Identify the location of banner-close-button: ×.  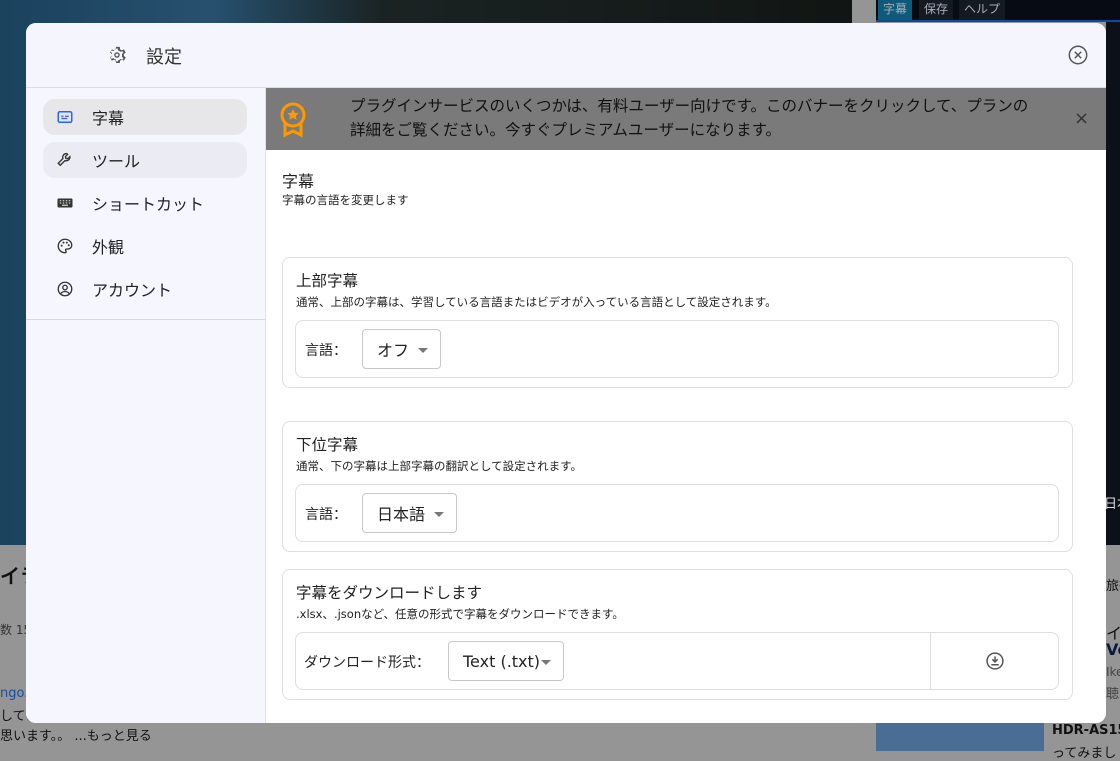
(1081, 118).